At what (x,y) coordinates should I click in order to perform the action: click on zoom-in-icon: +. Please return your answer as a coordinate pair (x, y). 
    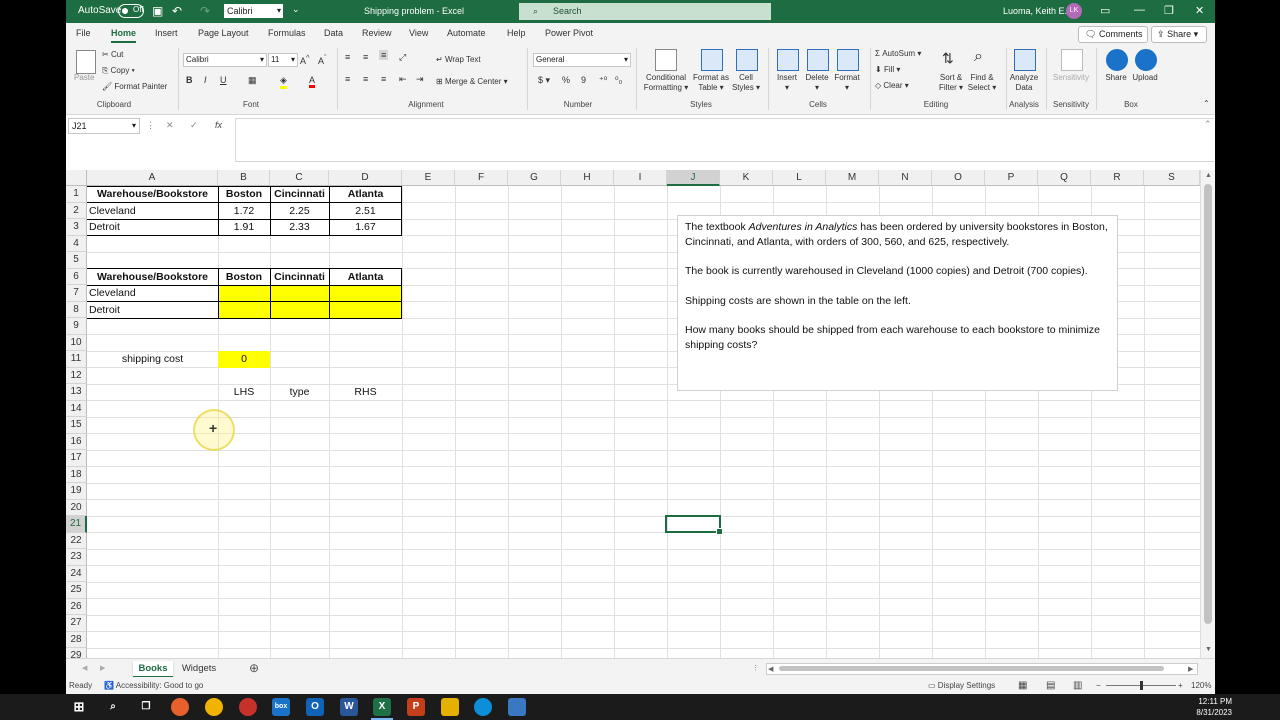
    Looking at the image, I should click on (1180, 685).